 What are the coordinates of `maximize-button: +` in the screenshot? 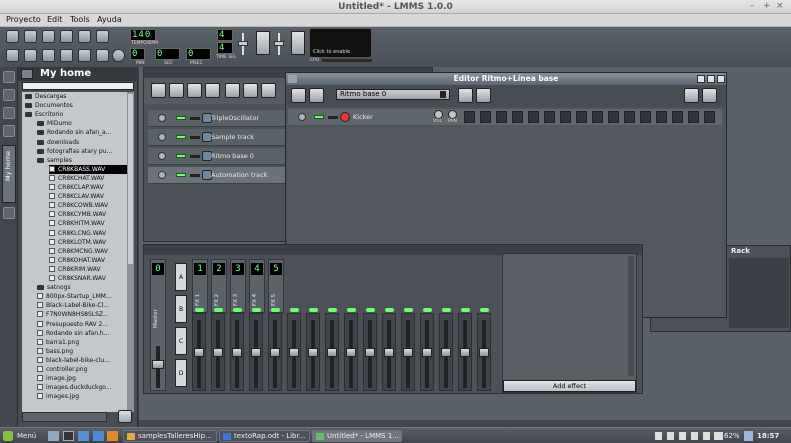 It's located at (767, 6).